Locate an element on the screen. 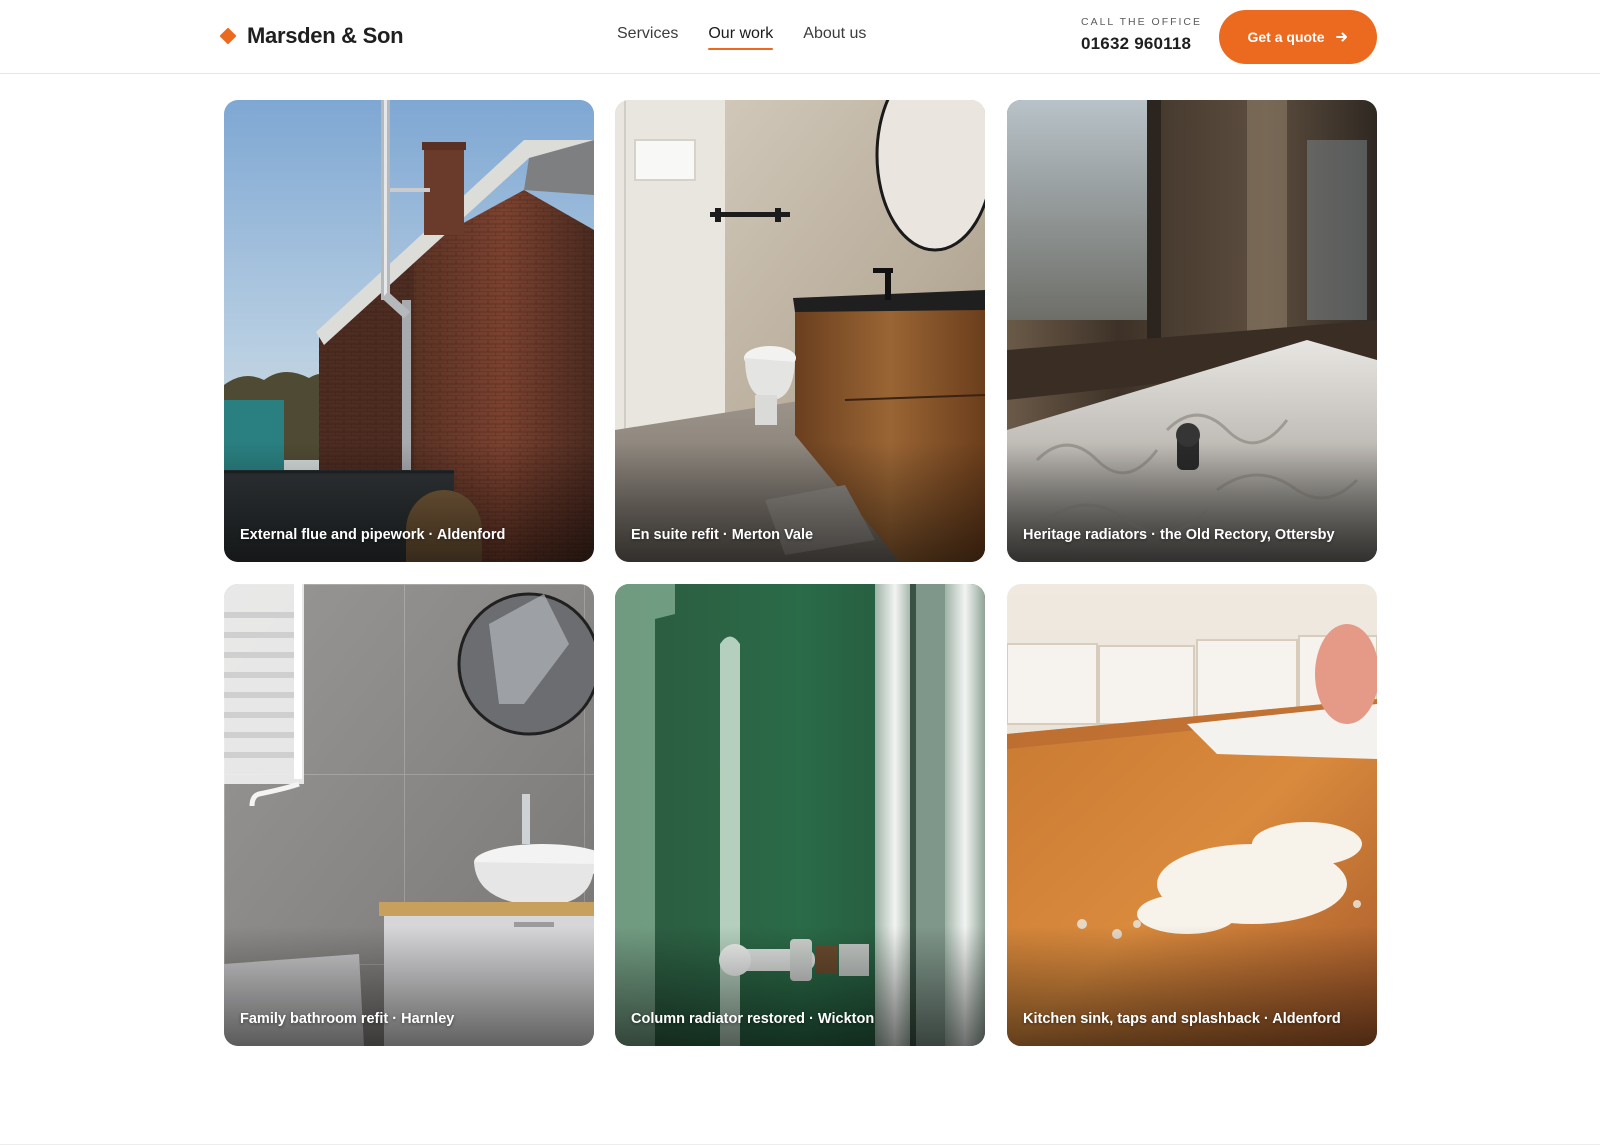 The image size is (1600, 1146). brand-logo: Marsden & Son is located at coordinates (311, 36).